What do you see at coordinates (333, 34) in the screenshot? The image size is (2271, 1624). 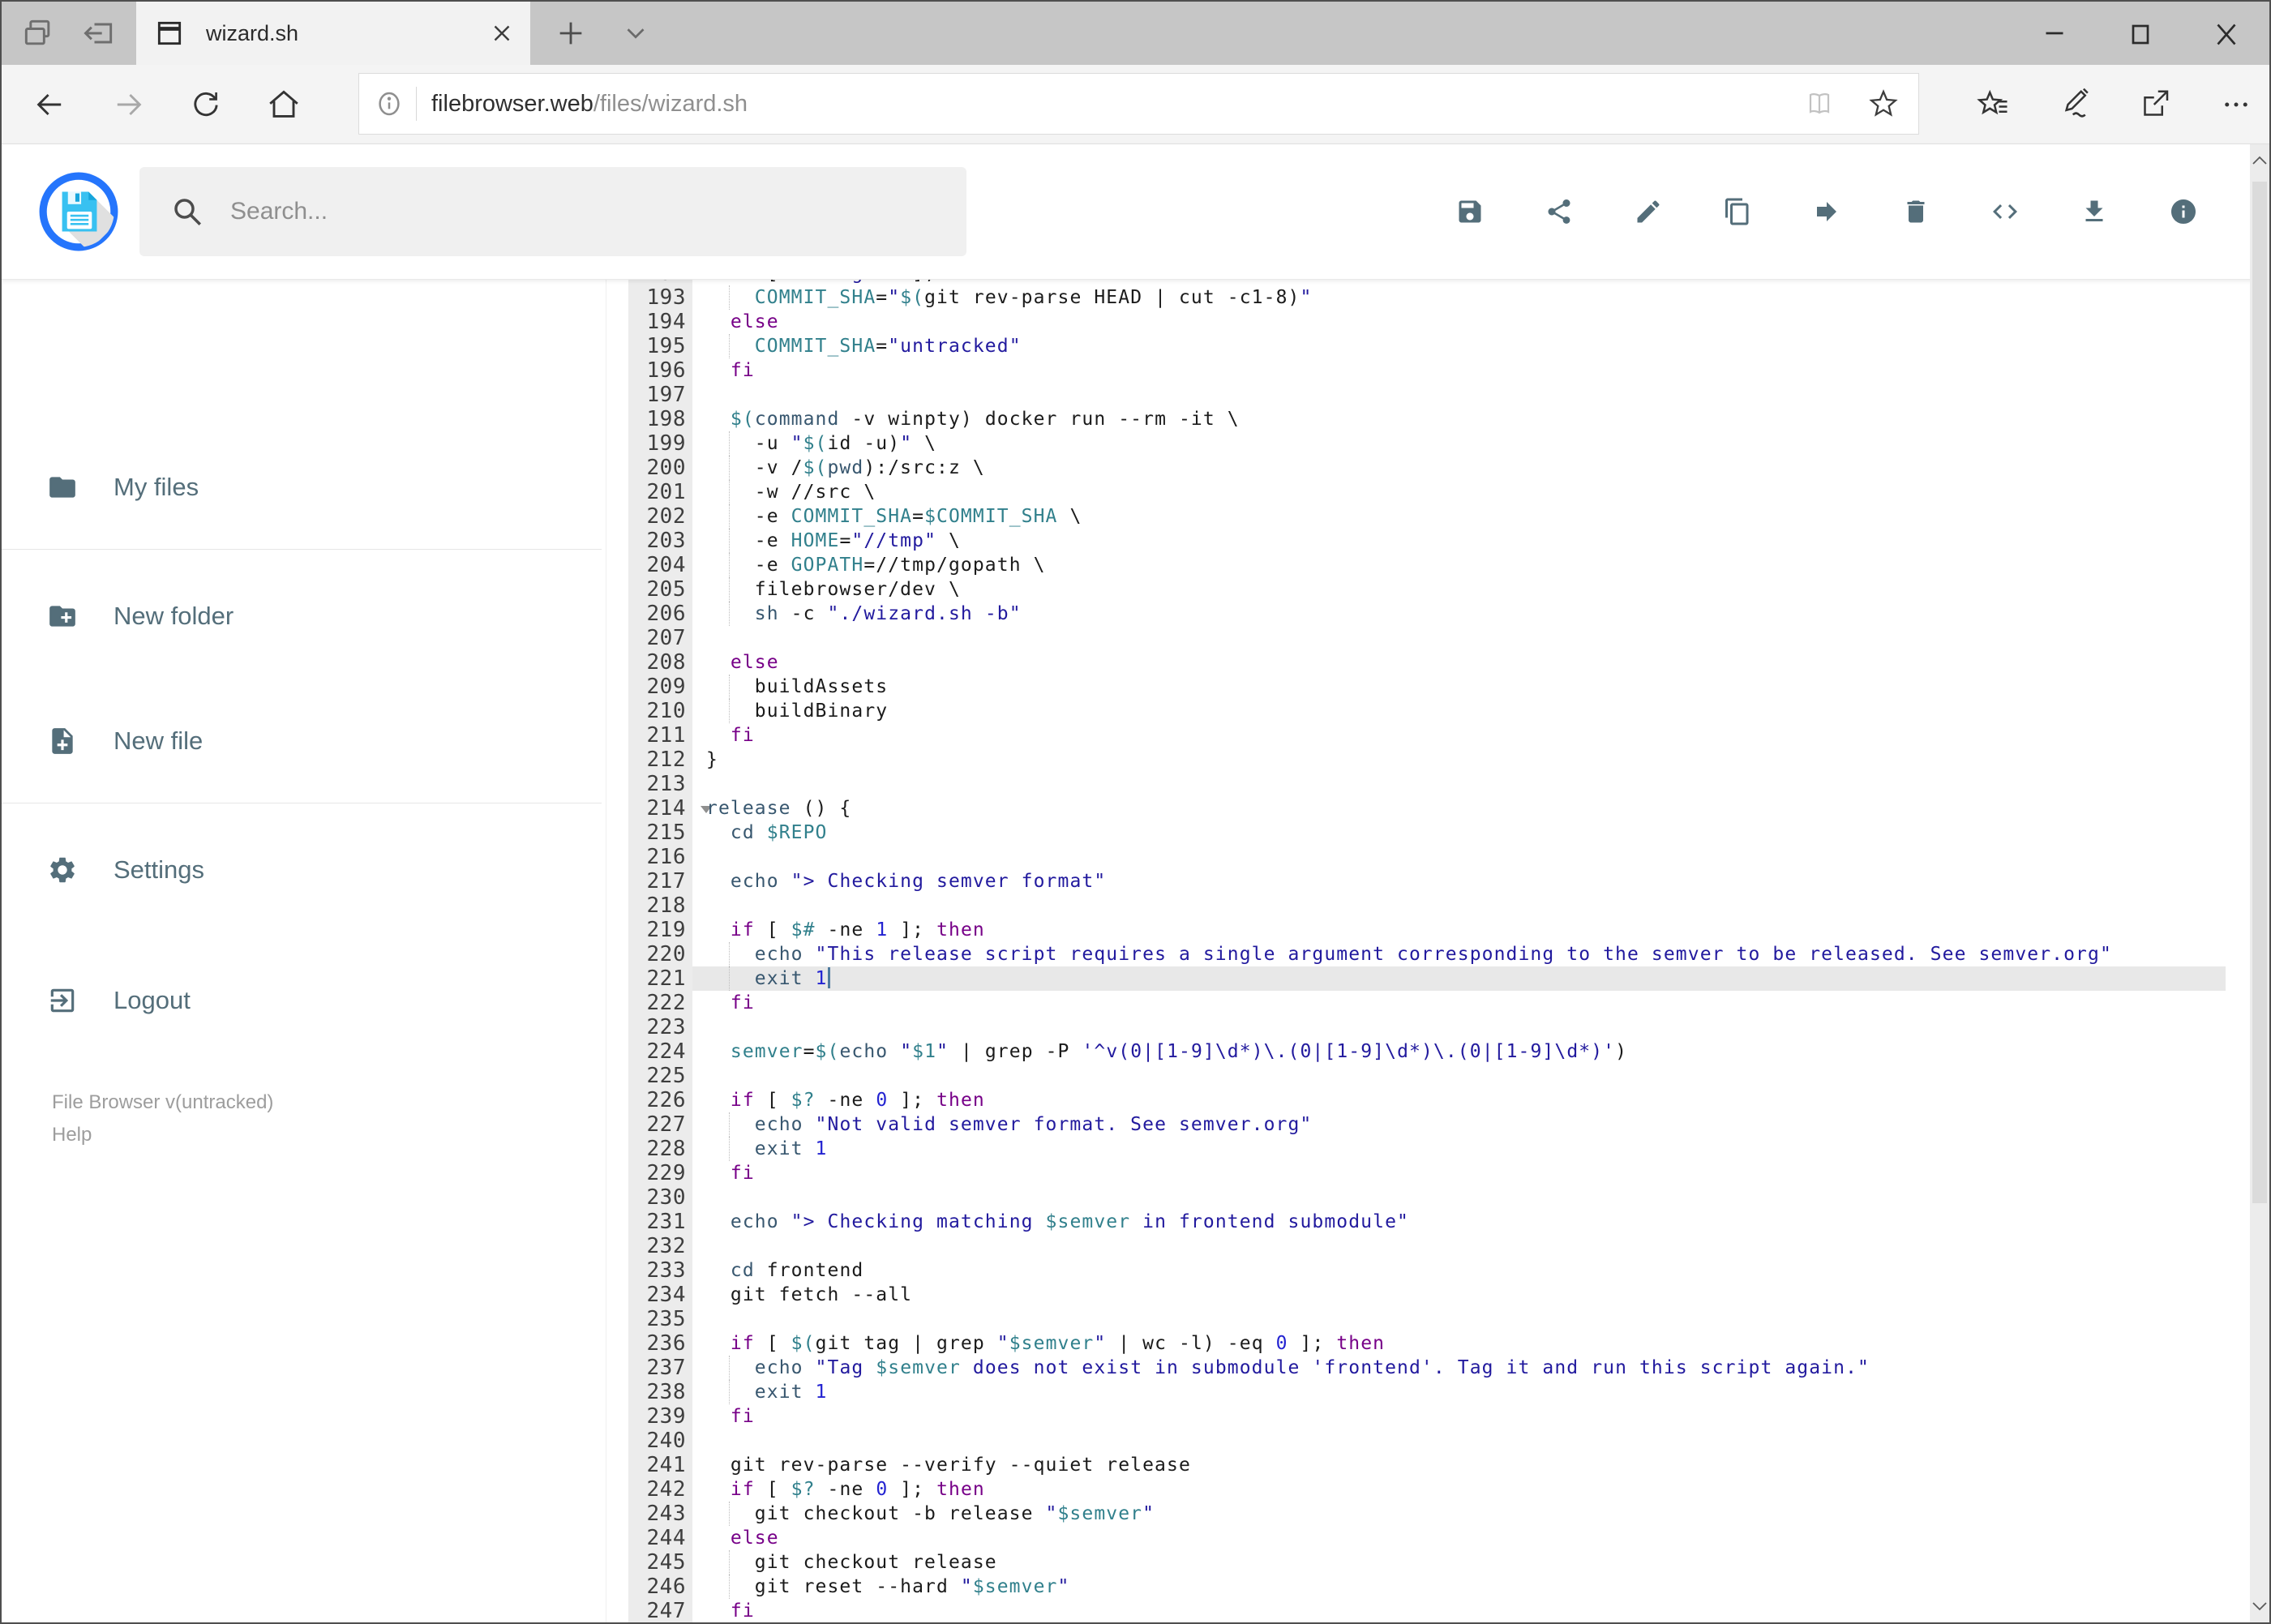 I see `browser-tab: wizard.sh` at bounding box center [333, 34].